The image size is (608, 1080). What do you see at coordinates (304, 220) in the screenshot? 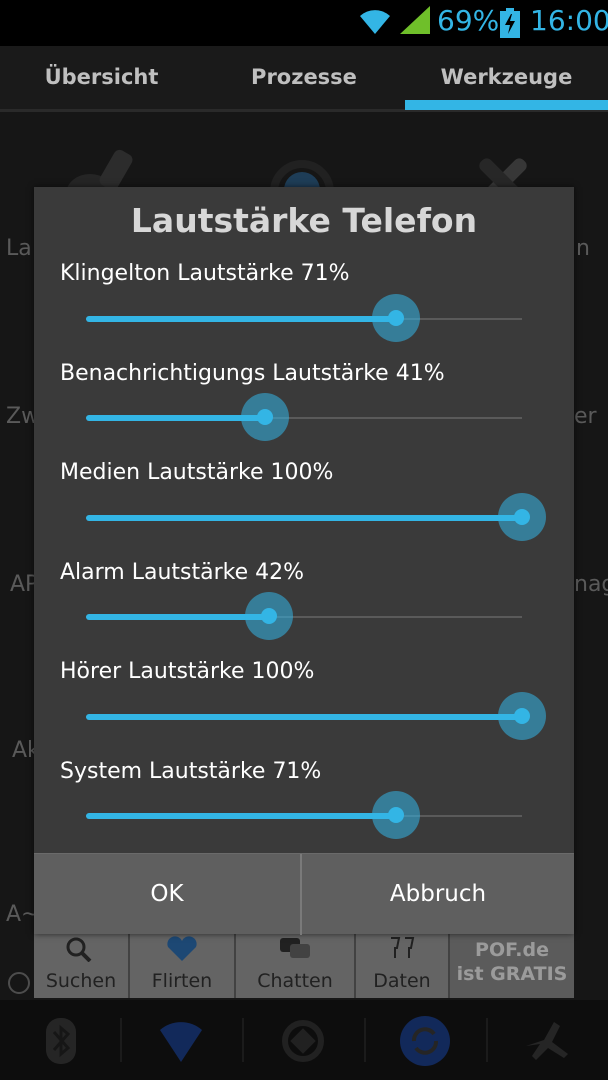
I see `dialog-title: Lautstärke Telefon` at bounding box center [304, 220].